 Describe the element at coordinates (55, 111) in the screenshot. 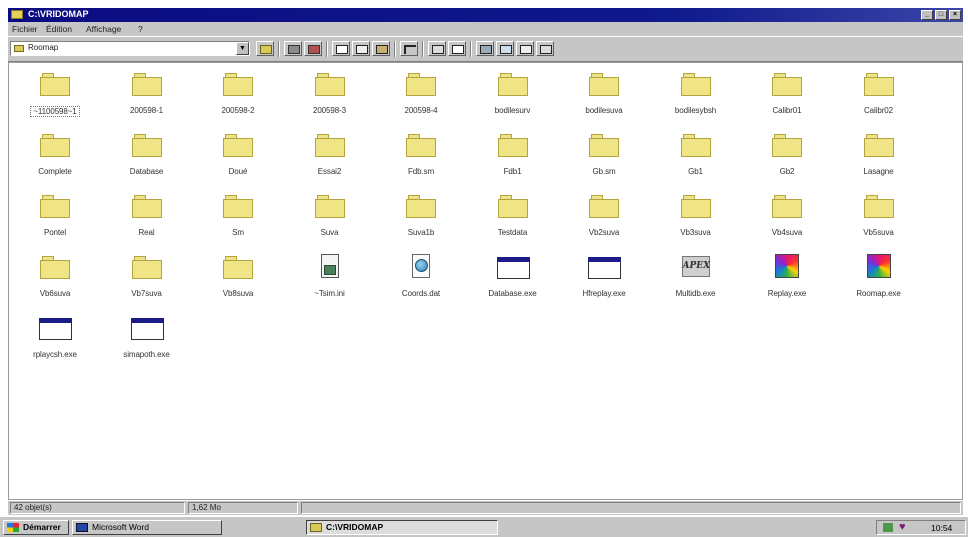

I see `file-label: ~1100598~1` at that location.